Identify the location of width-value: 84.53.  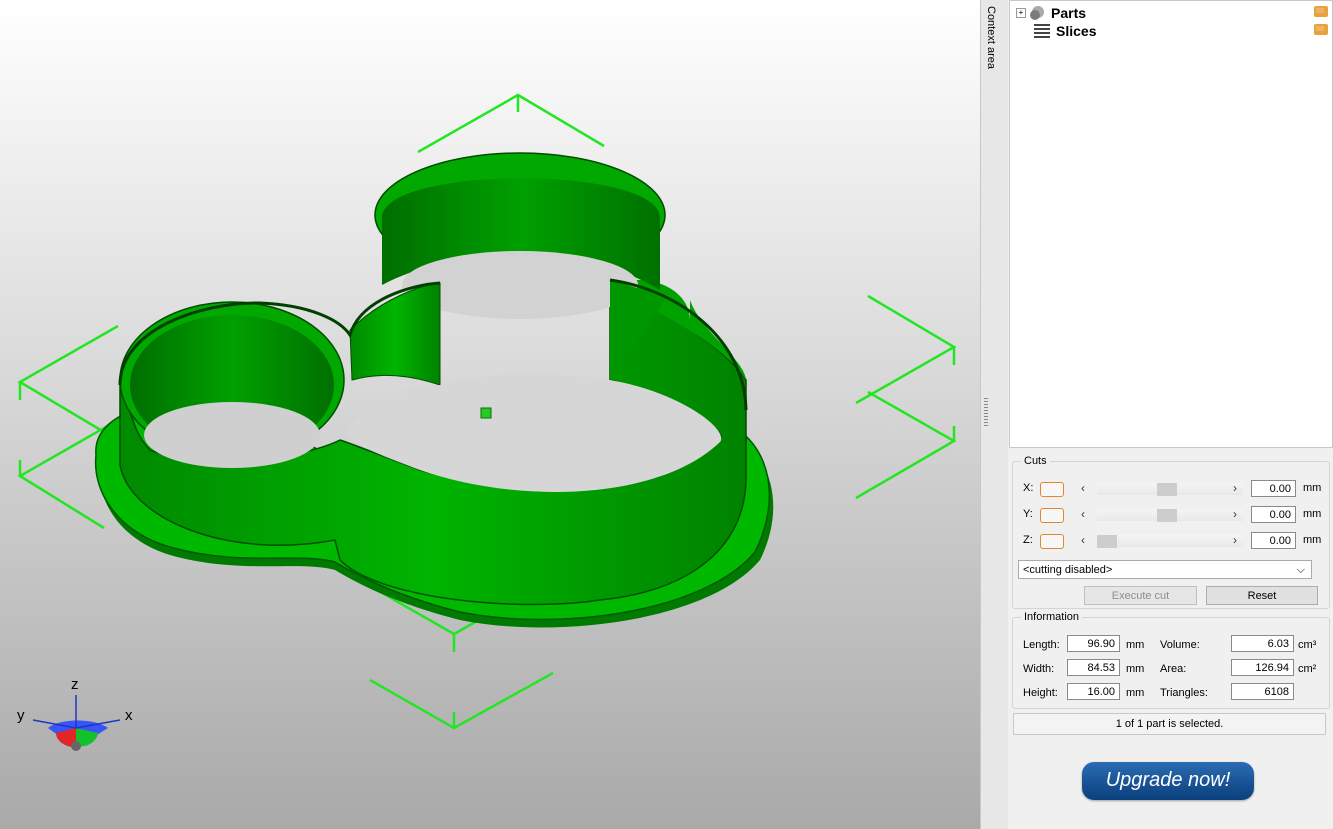
(1093, 667).